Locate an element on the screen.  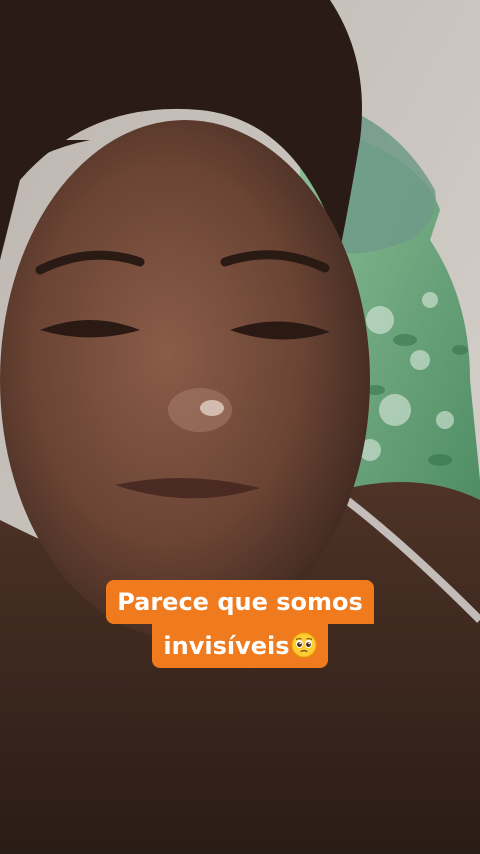
pleading-face-icon is located at coordinates (304, 643).